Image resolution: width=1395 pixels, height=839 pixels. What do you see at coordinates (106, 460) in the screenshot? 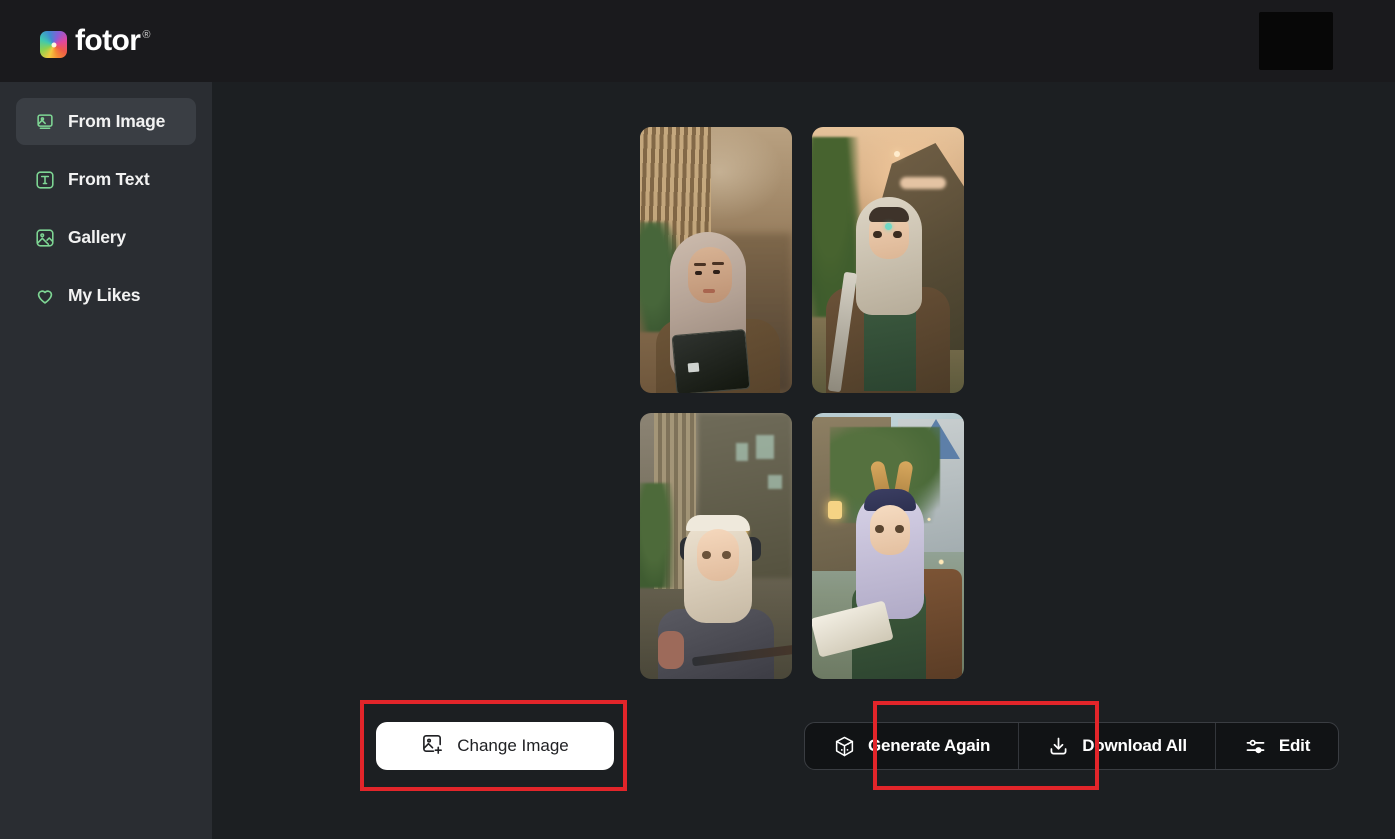
I see `sidebar: From Image From Text Gallery My Likes` at bounding box center [106, 460].